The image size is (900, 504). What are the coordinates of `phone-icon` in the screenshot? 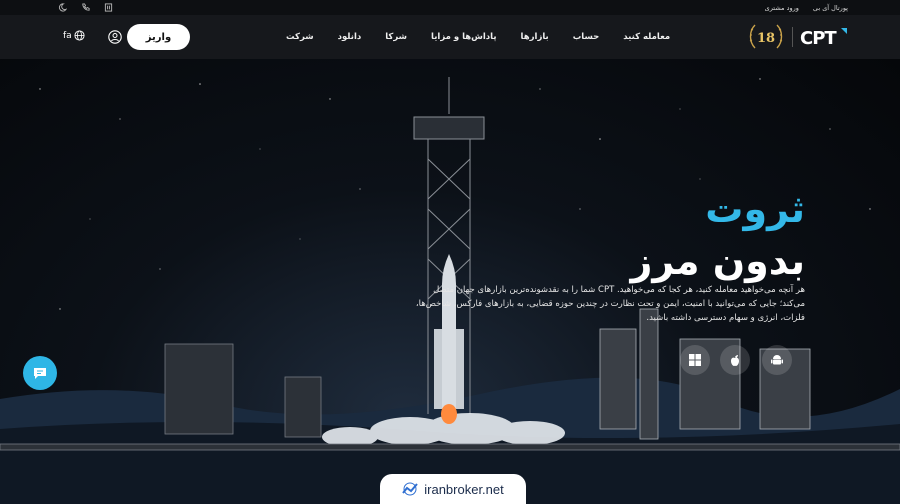 It's located at (85, 7).